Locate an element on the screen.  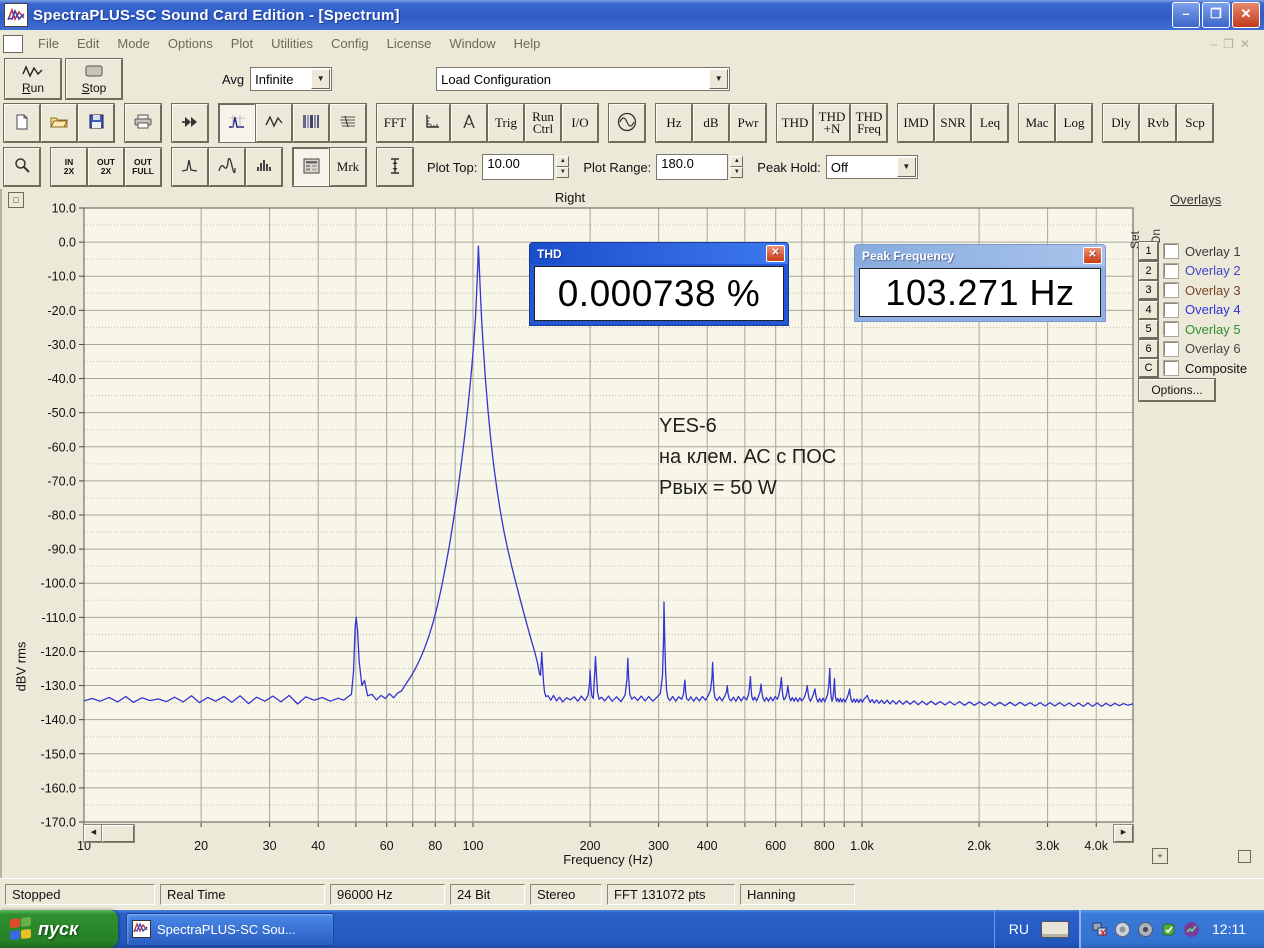
close-button: ✕ is located at coordinates (1246, 15).